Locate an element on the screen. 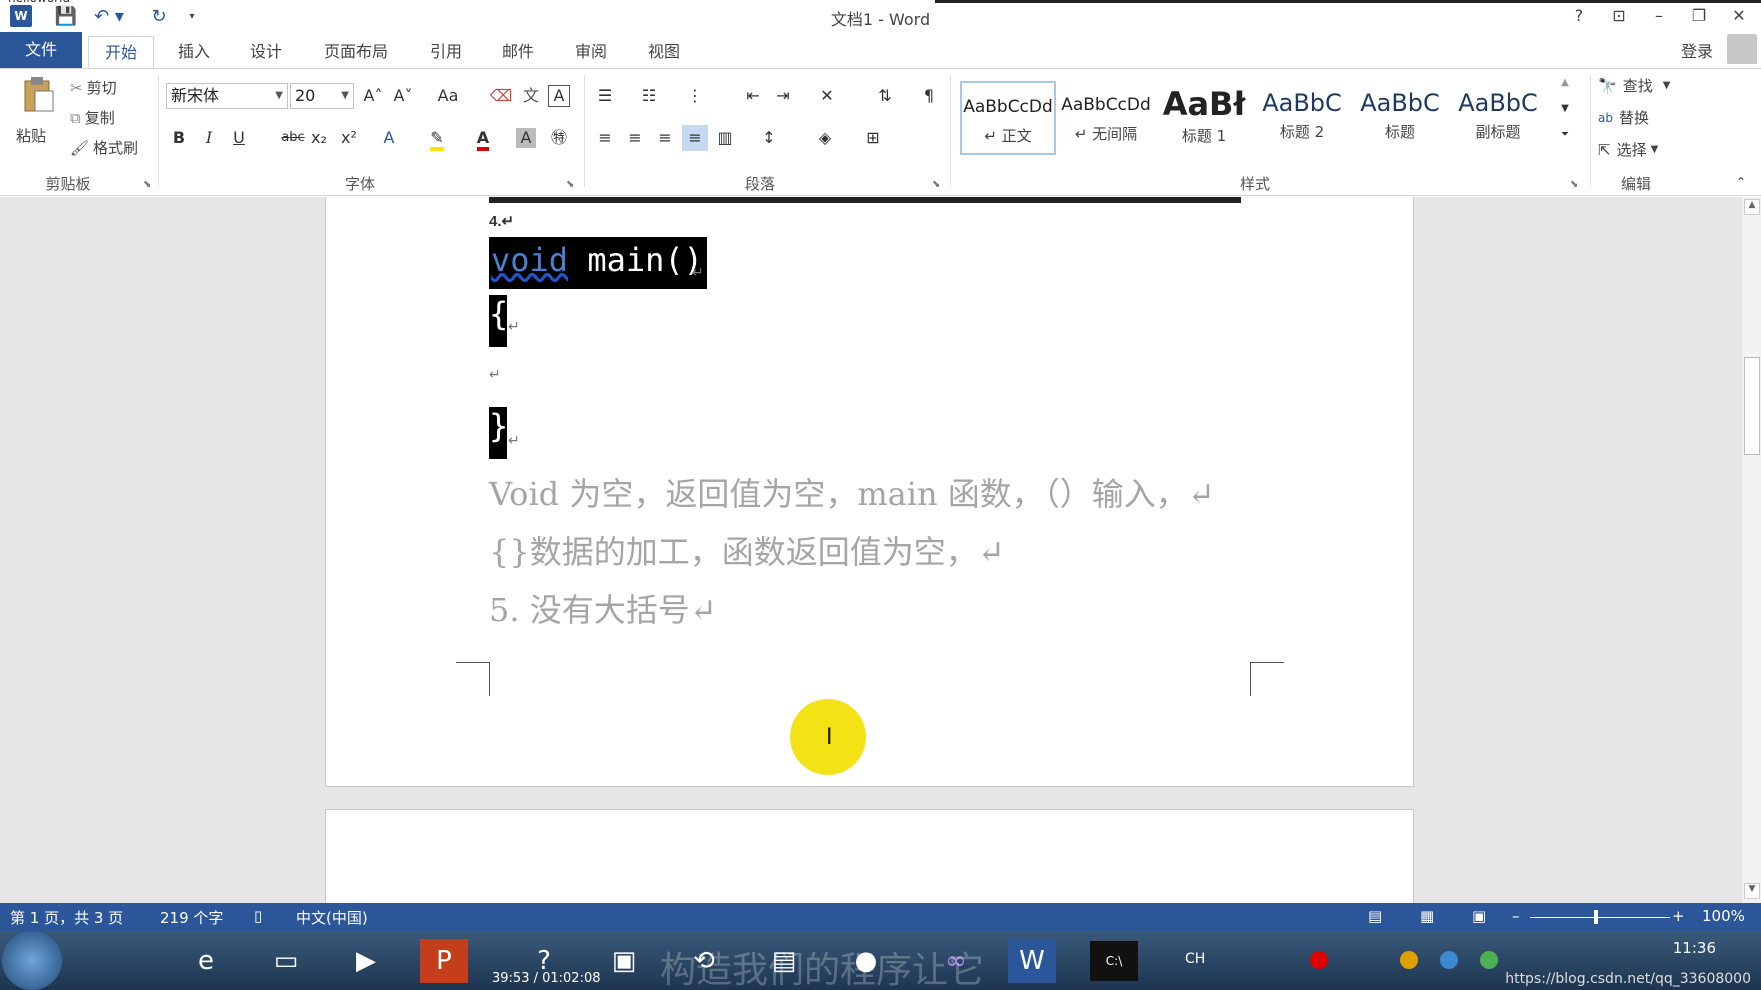  web-layout-icon: ▣ is located at coordinates (1479, 916).